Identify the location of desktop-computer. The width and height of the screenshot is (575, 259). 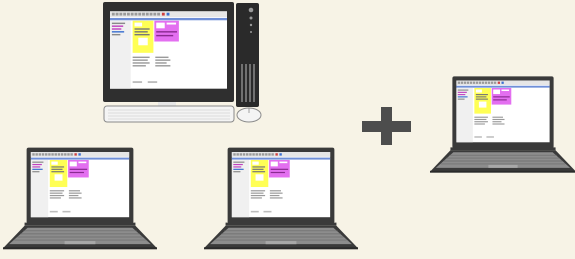
(182, 62).